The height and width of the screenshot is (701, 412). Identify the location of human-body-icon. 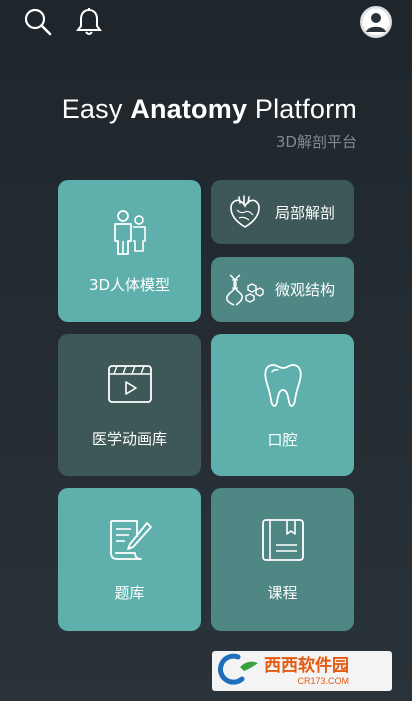
(130, 232).